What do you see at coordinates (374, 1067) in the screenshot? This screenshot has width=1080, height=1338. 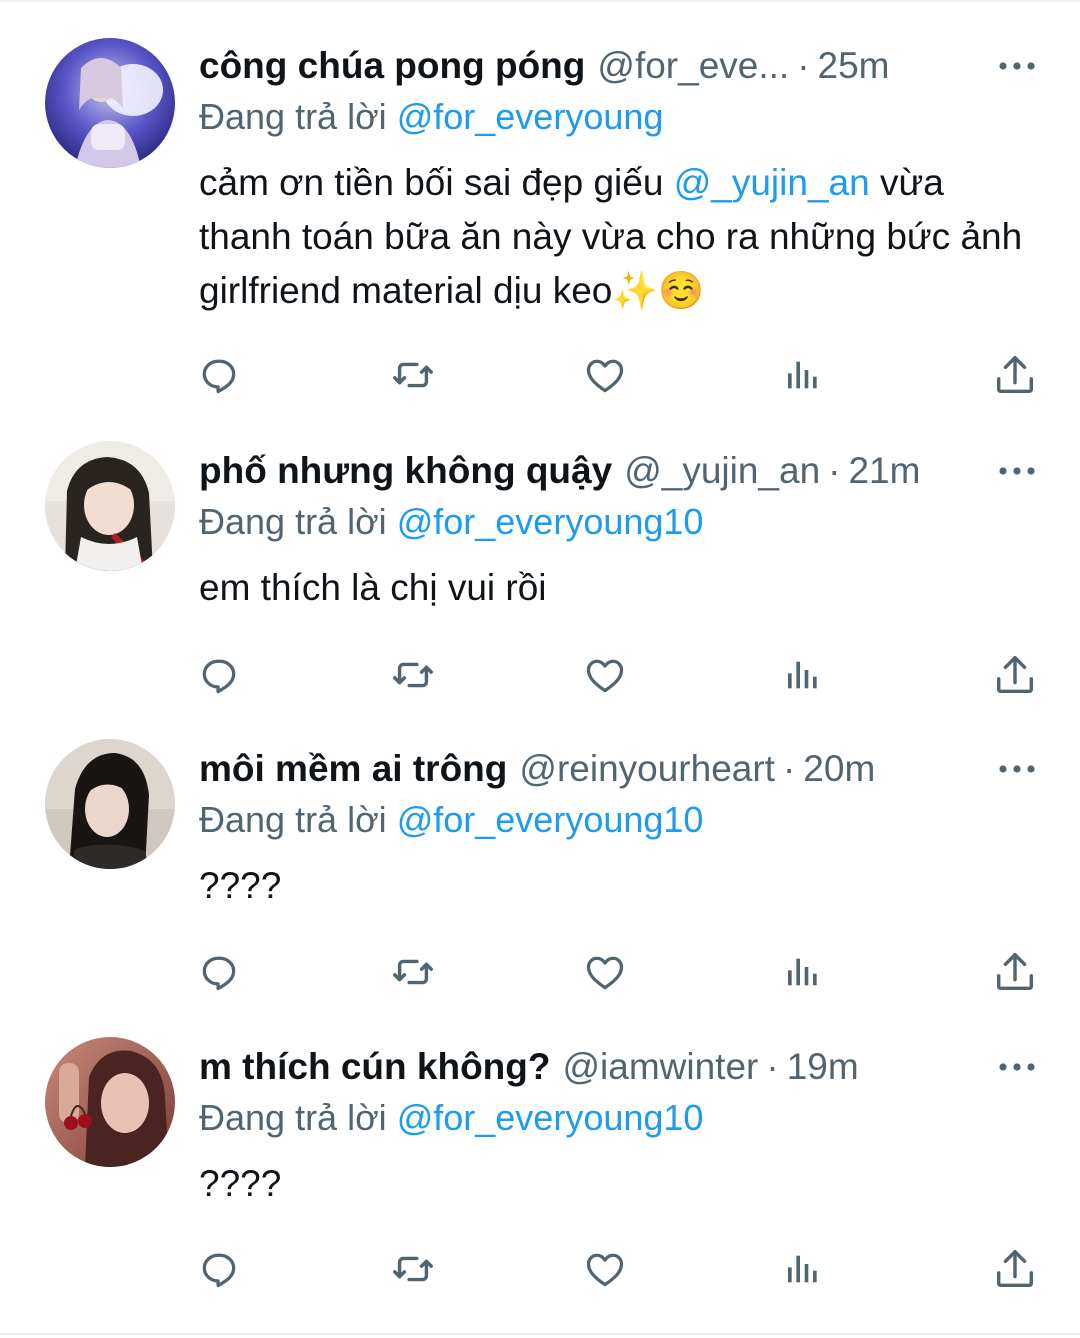 I see `display-name: m thích cún không?` at bounding box center [374, 1067].